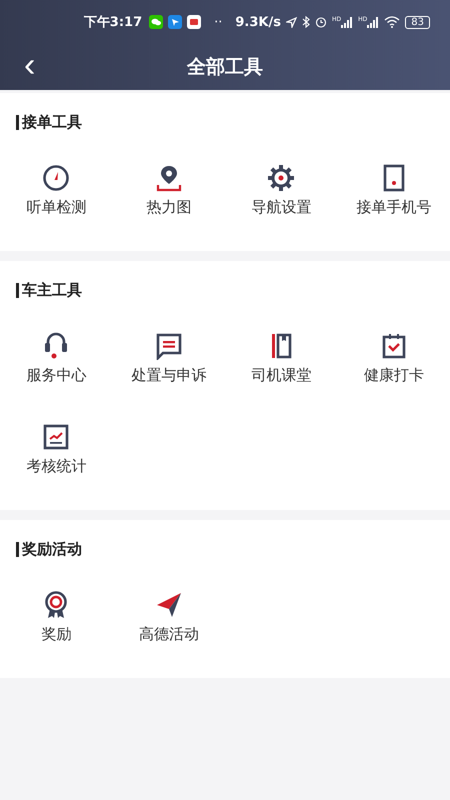 This screenshot has height=800, width=450. I want to click on tool-item: 高德活动, so click(168, 612).